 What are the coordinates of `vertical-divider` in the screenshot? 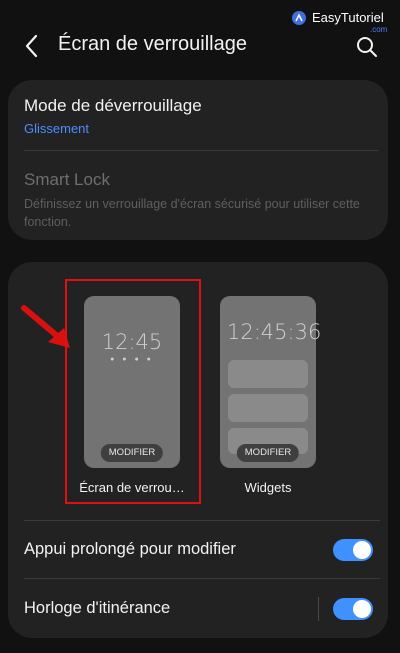 It's located at (318, 609).